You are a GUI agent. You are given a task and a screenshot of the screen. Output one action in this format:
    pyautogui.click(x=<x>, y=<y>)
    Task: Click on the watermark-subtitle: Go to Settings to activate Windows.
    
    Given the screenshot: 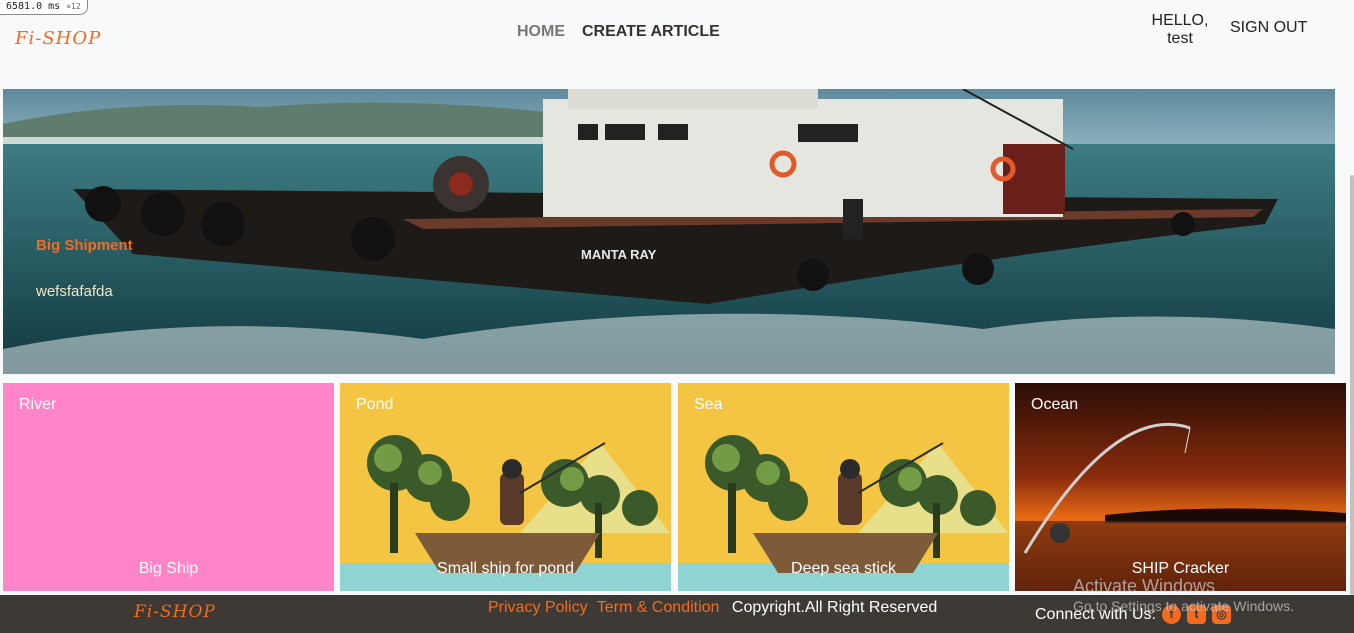 What is the action you would take?
    pyautogui.click(x=1183, y=606)
    